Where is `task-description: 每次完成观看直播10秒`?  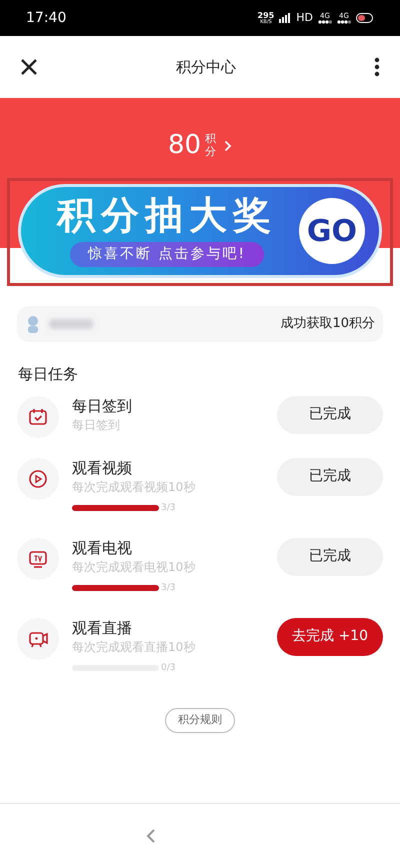
task-description: 每次完成观看直播10秒 is located at coordinates (134, 647).